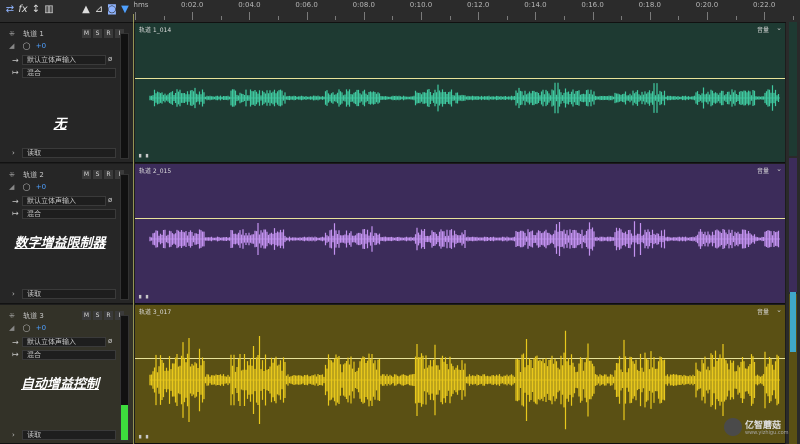  What do you see at coordinates (60, 243) in the screenshot?
I see `track-annotation: 数字增益限制器` at bounding box center [60, 243].